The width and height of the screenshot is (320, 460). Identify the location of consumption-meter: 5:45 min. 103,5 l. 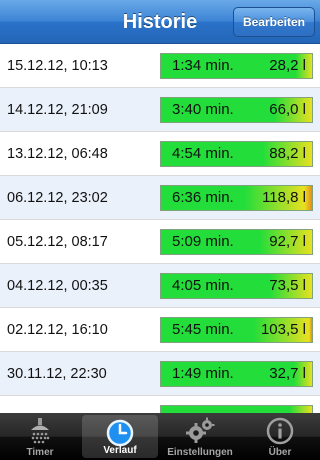
(236, 330).